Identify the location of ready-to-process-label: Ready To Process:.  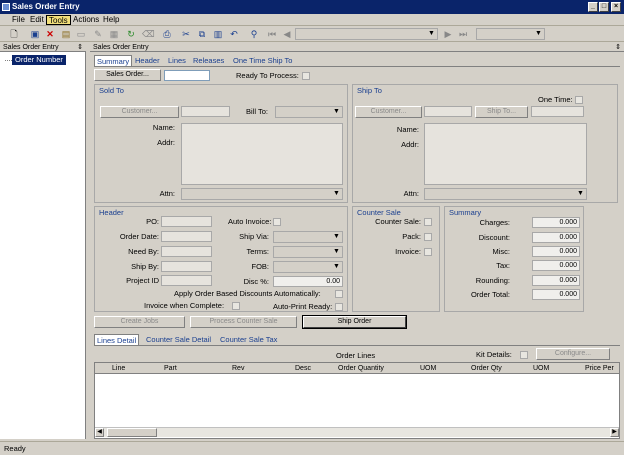
(267, 75).